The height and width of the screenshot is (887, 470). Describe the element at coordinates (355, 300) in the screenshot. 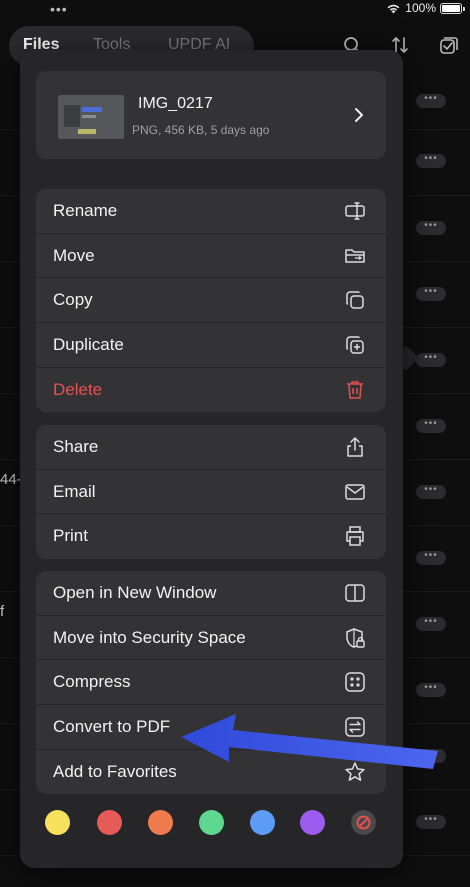

I see `copy-icon` at that location.